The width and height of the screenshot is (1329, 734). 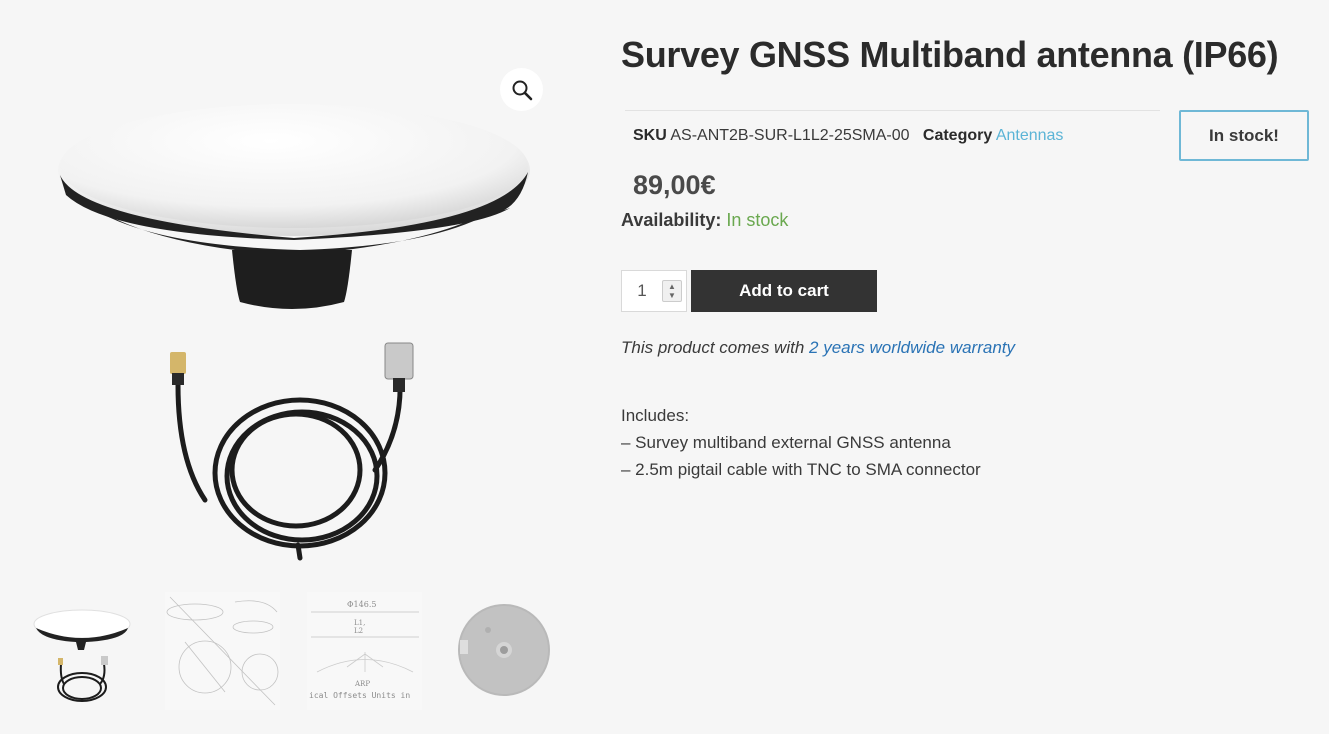 I want to click on quantity-spinner: ▲ ▼, so click(x=672, y=291).